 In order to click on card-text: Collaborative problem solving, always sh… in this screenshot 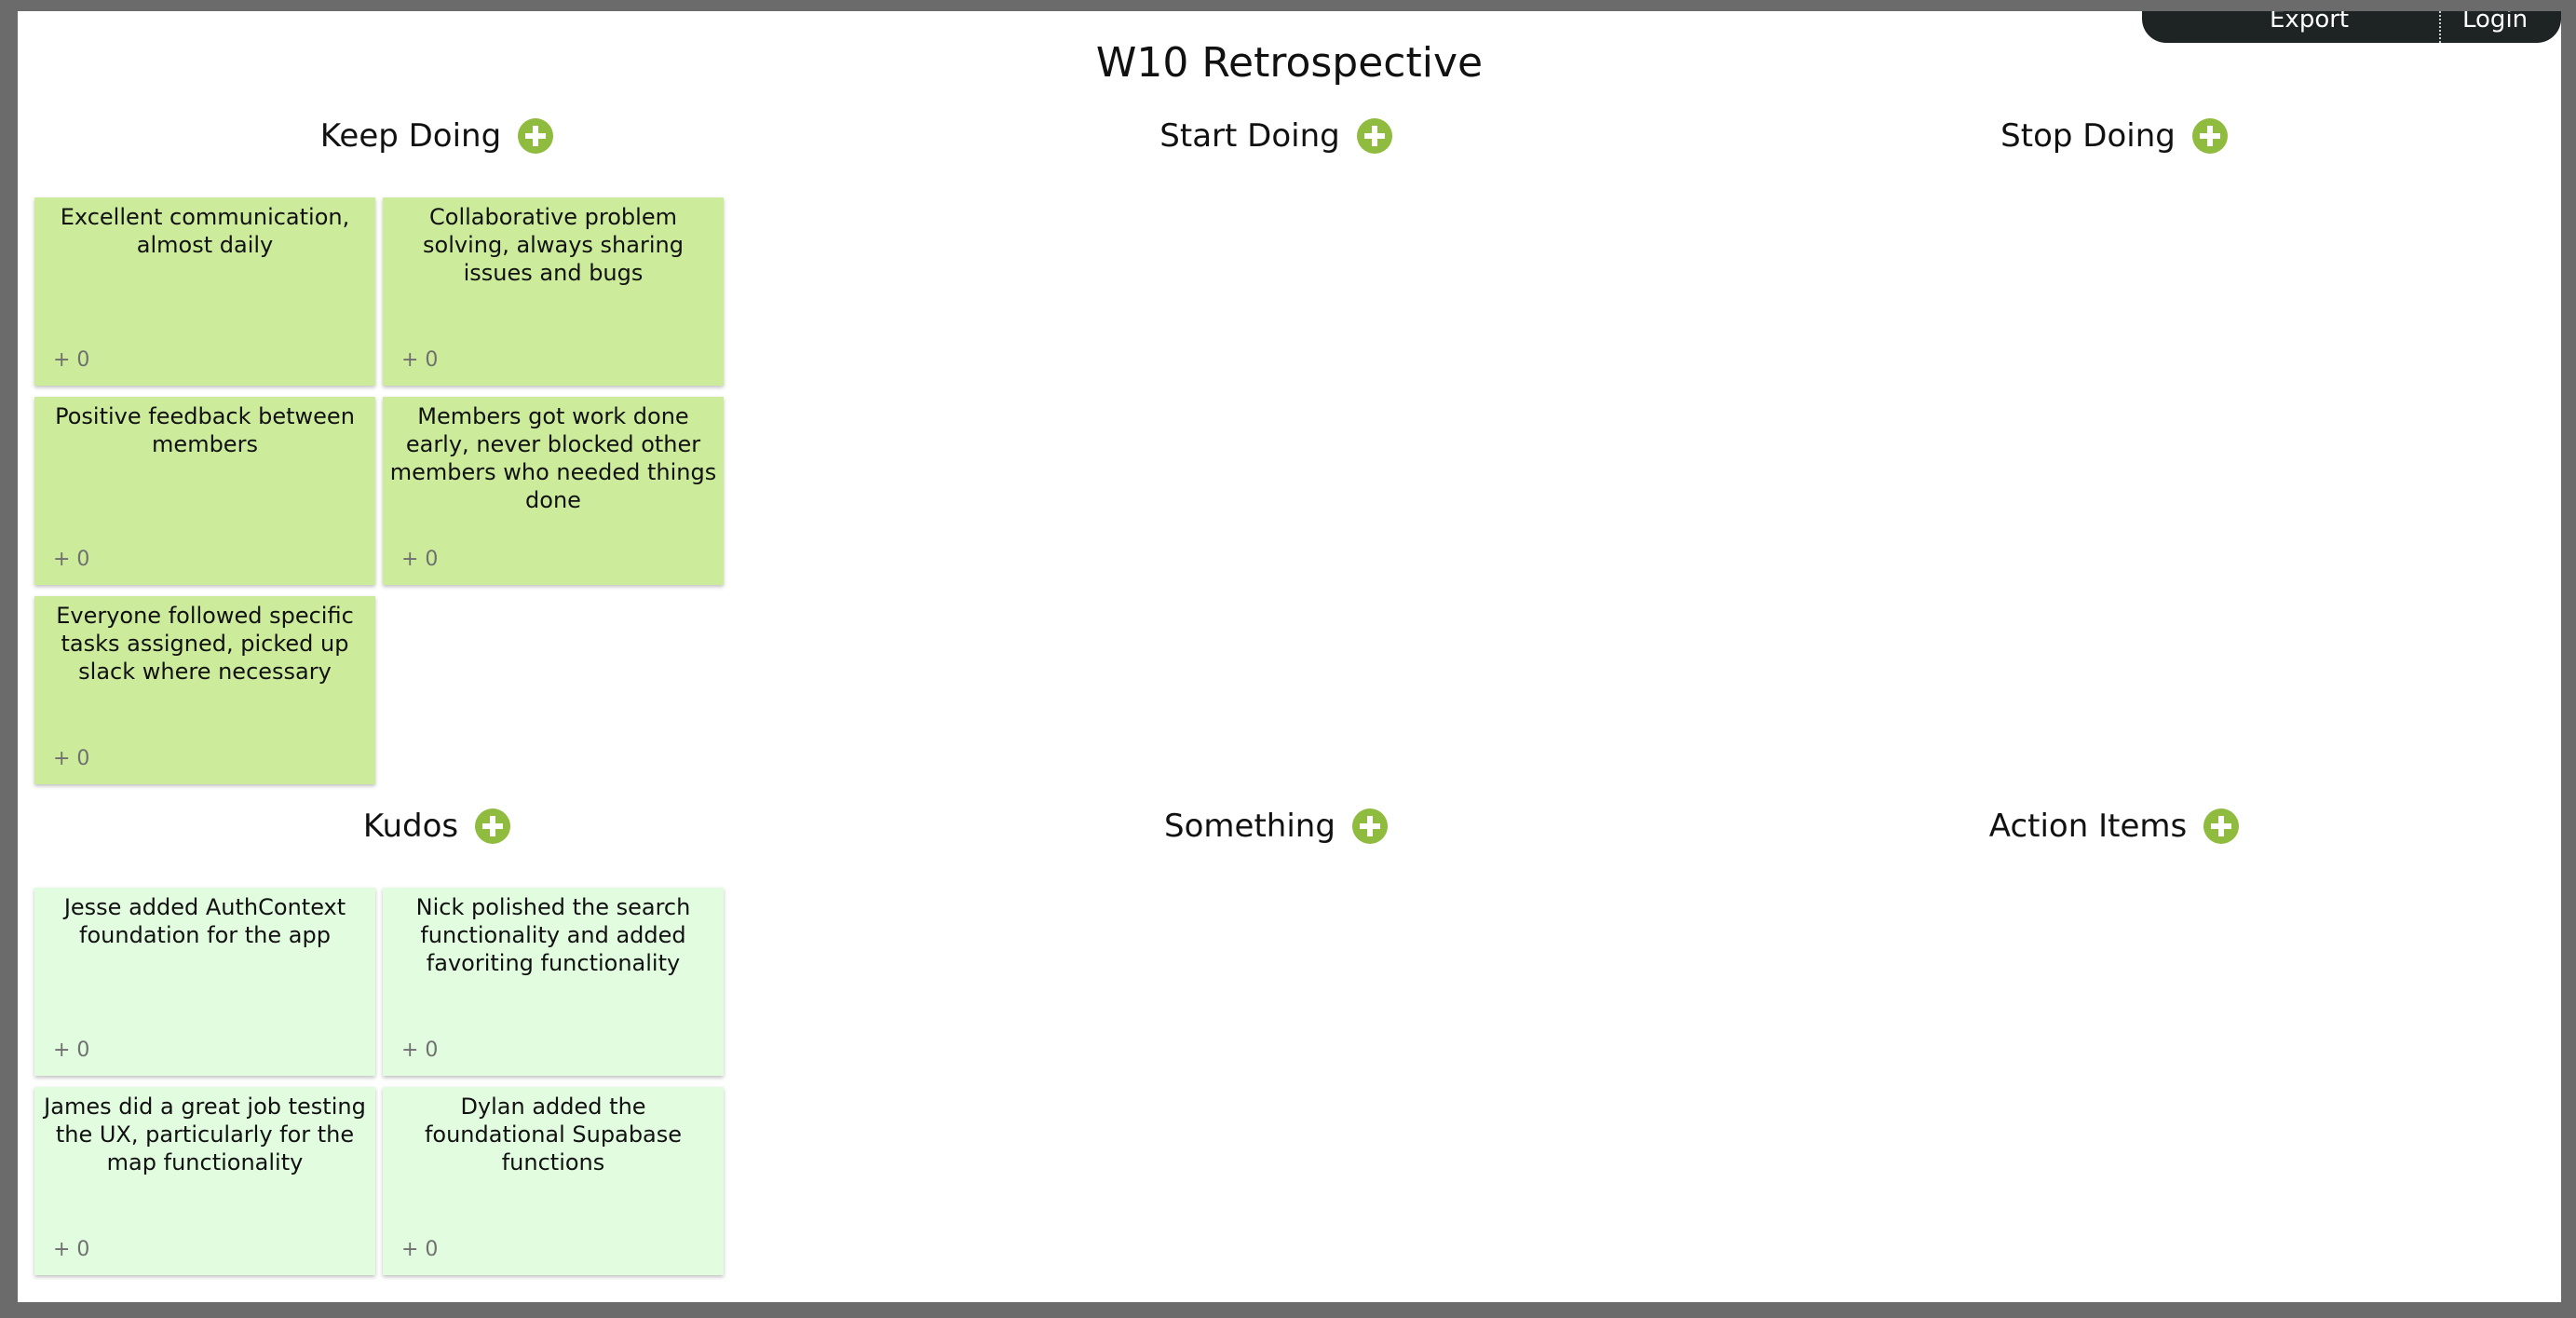, I will do `click(553, 245)`.